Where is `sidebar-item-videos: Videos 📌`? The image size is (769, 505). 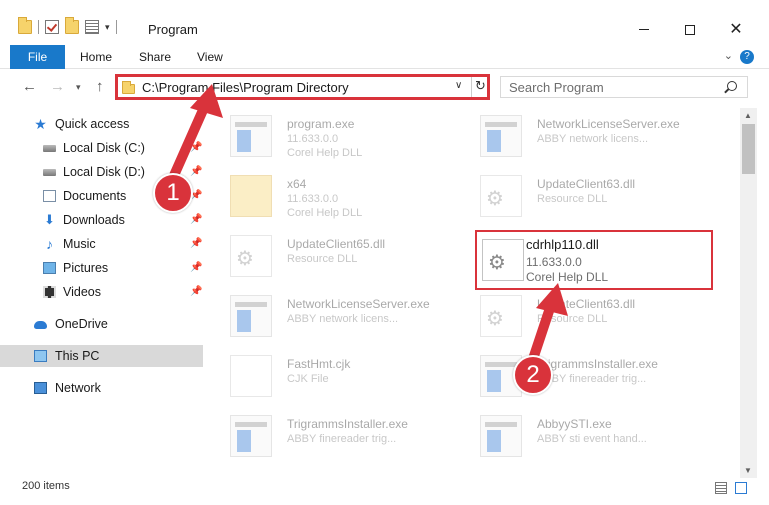
sidebar-item-videos: Videos 📌 is located at coordinates (101, 292).